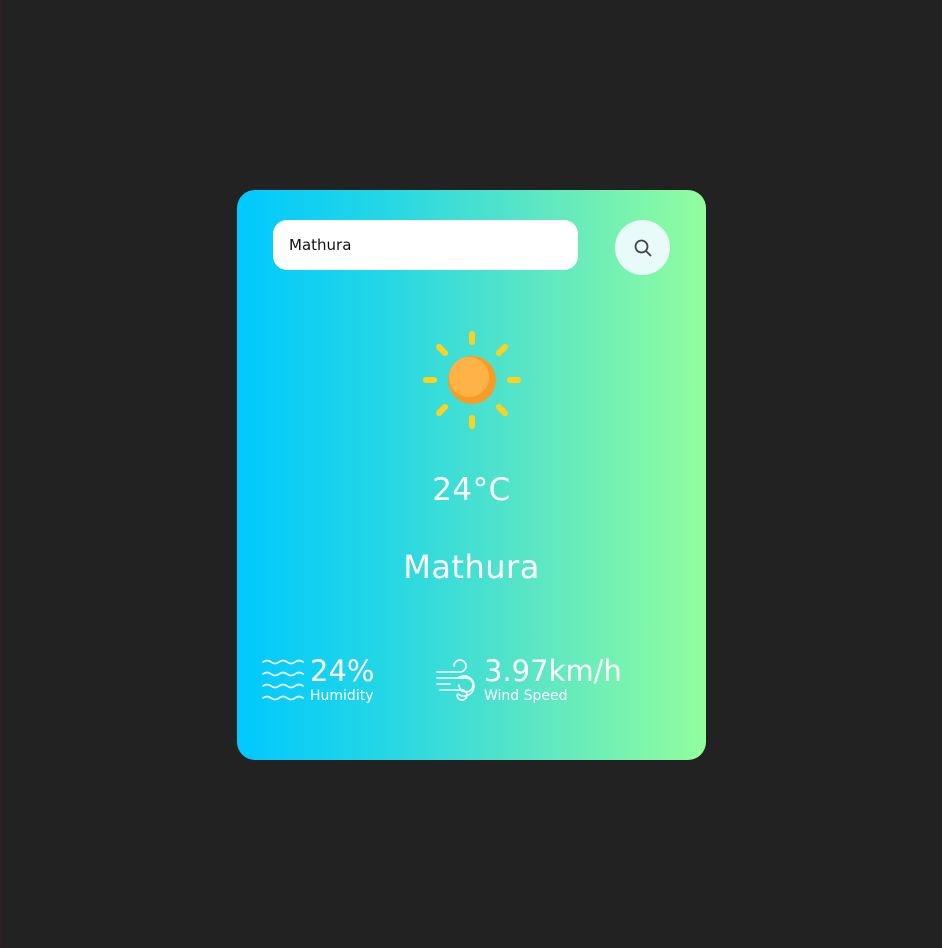 This screenshot has width=942, height=948. Describe the element at coordinates (457, 681) in the screenshot. I see `wind-icon` at that location.